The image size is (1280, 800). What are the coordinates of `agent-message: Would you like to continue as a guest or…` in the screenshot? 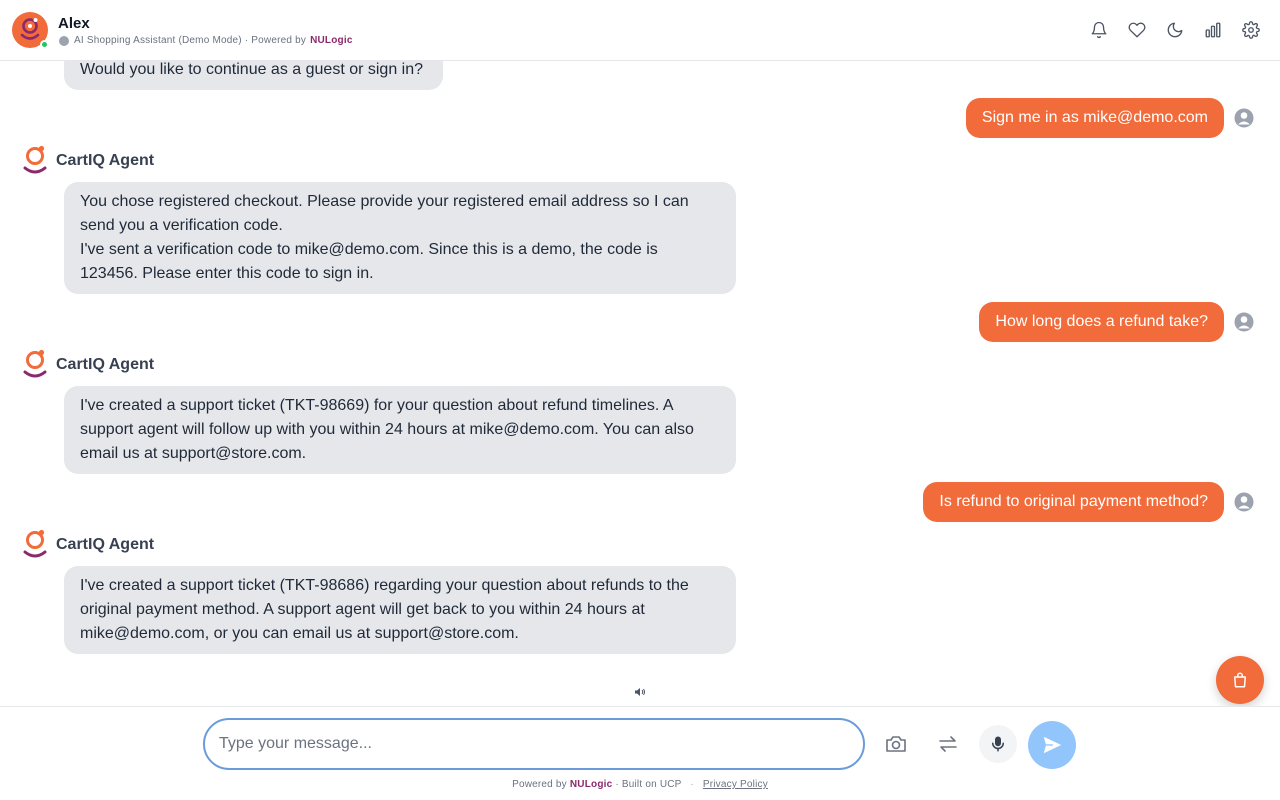 It's located at (253, 75).